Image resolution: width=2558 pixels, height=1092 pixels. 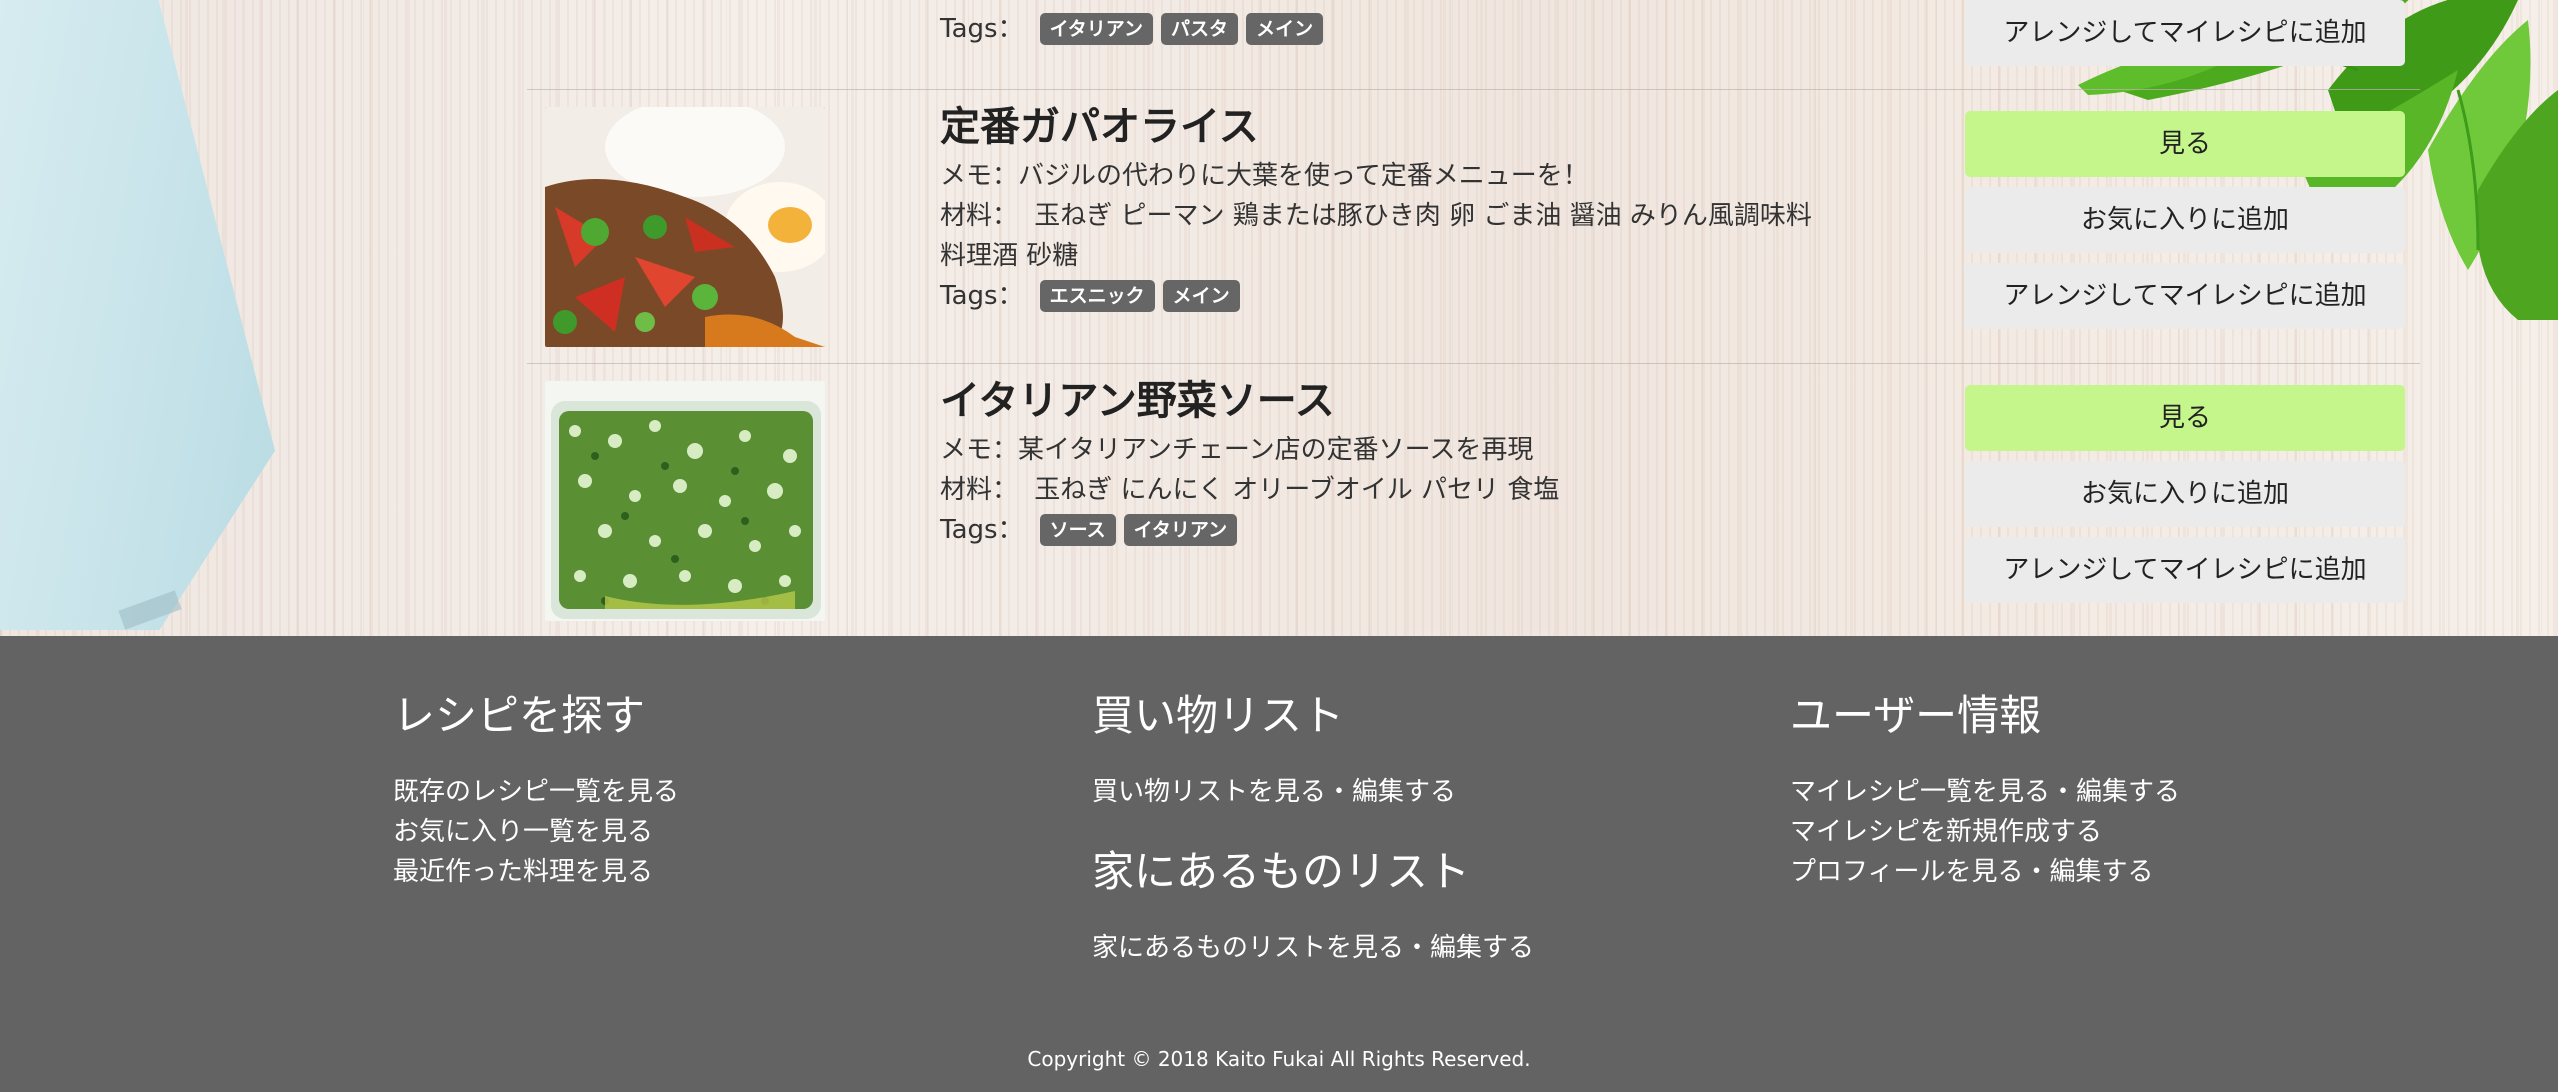 What do you see at coordinates (1440, 296) in the screenshot?
I see `recipe-tags: Tags： エスニック メイン` at bounding box center [1440, 296].